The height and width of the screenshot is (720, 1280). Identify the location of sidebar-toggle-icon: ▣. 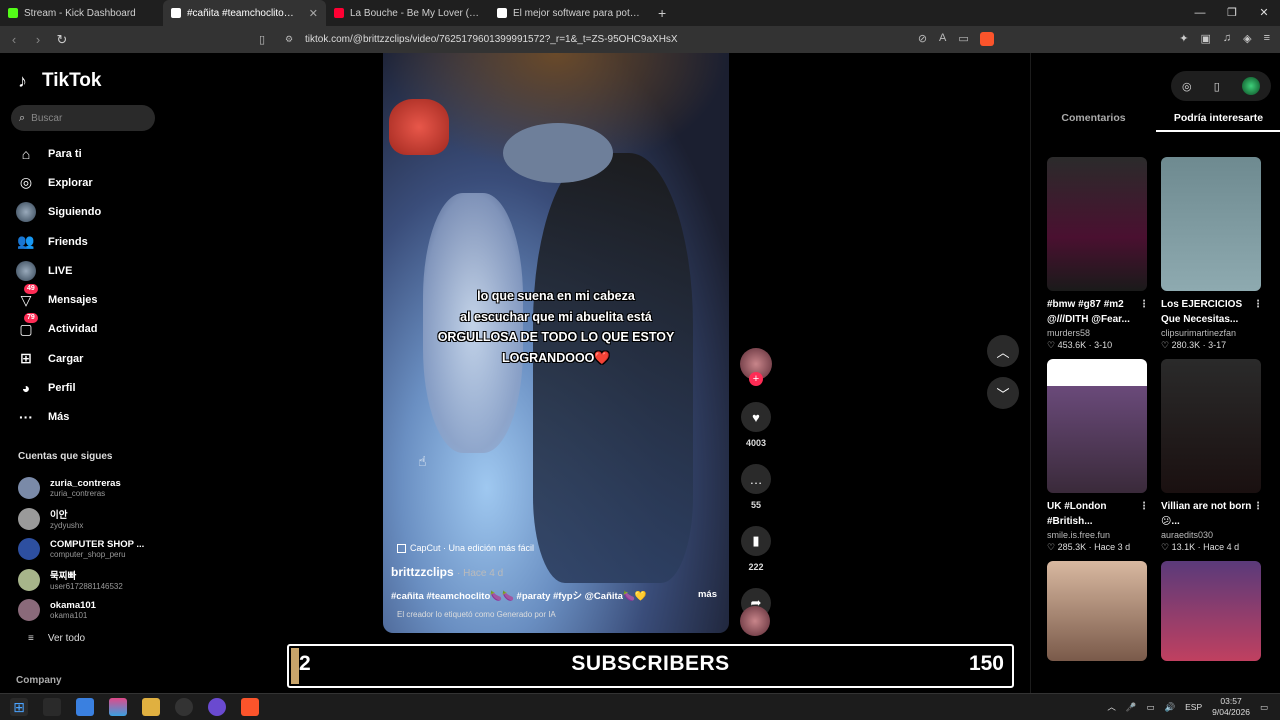
(1205, 38).